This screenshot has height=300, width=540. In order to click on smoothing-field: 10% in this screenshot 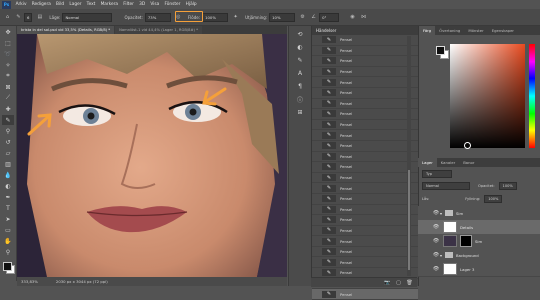, I will do `click(282, 17)`.